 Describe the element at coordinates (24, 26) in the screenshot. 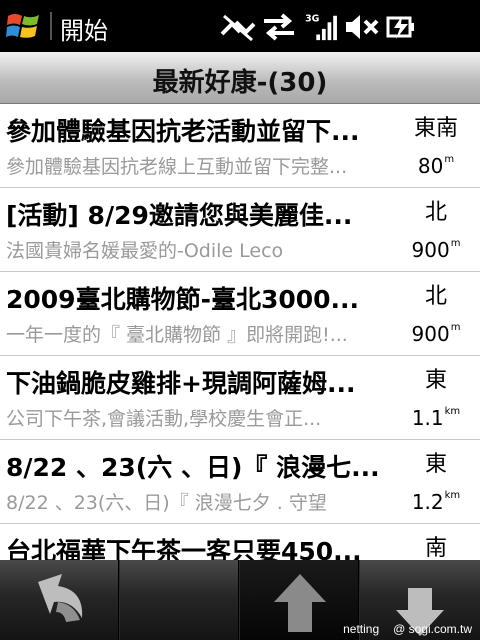

I see `windows-start-icon` at that location.